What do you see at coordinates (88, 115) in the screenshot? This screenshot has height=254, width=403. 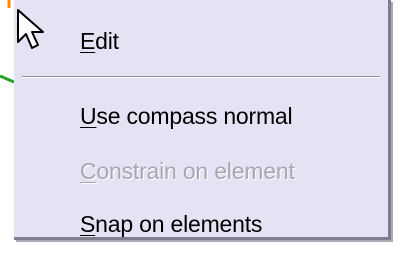 I see `menu-item-use-compass-normal-accel: U` at bounding box center [88, 115].